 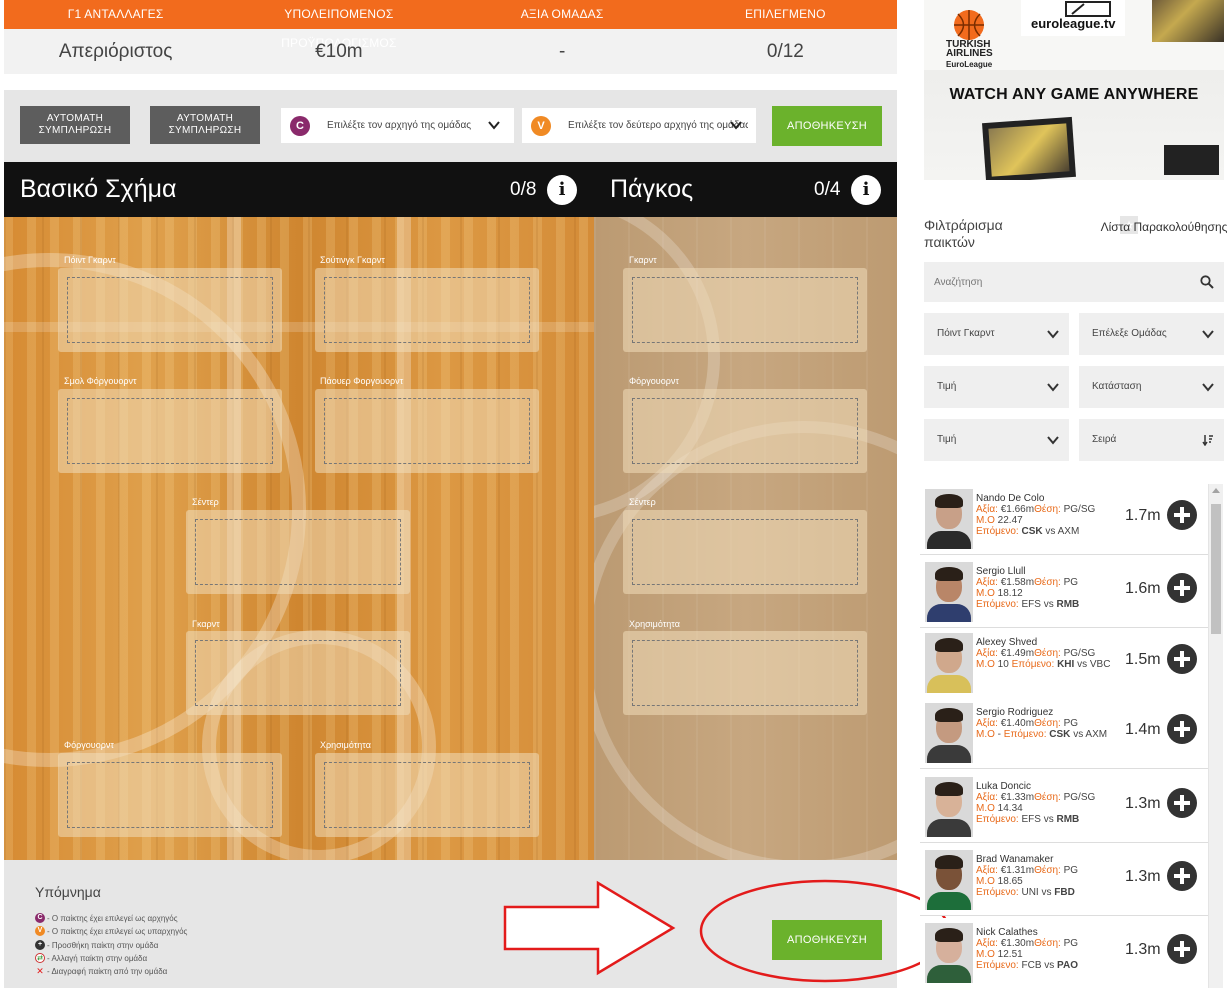 I want to click on bench-label-center: Σέντερ, so click(x=642, y=502).